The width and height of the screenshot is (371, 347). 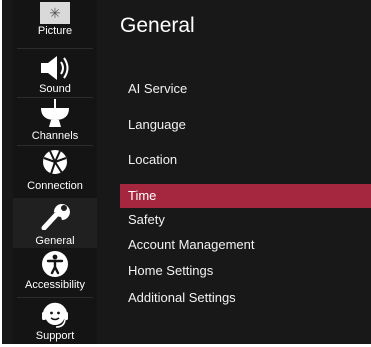 I want to click on sidebar-item-label: Channels, so click(x=55, y=136).